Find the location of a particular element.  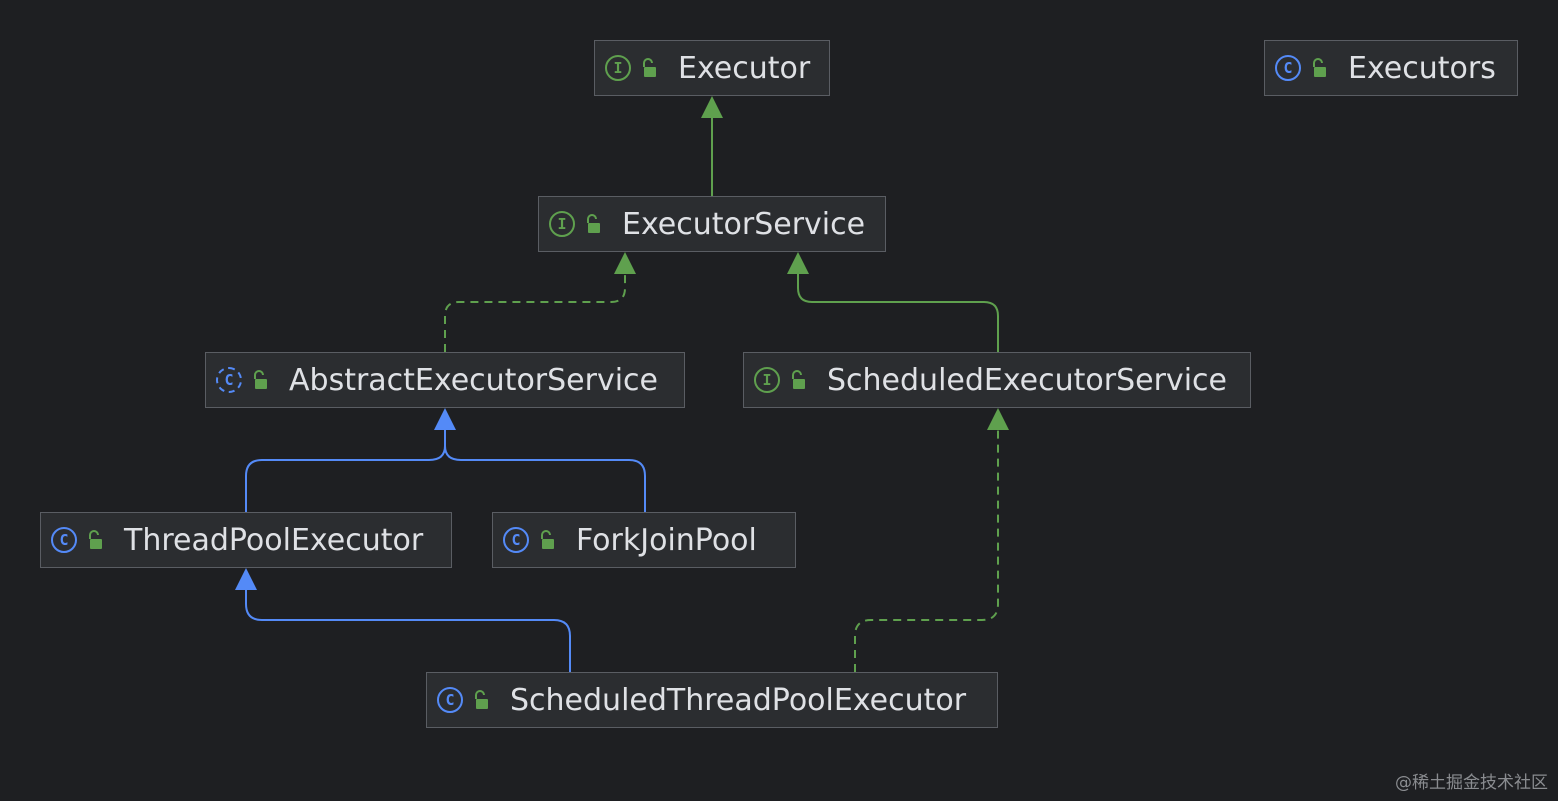

node-executors: C Executors is located at coordinates (1391, 68).